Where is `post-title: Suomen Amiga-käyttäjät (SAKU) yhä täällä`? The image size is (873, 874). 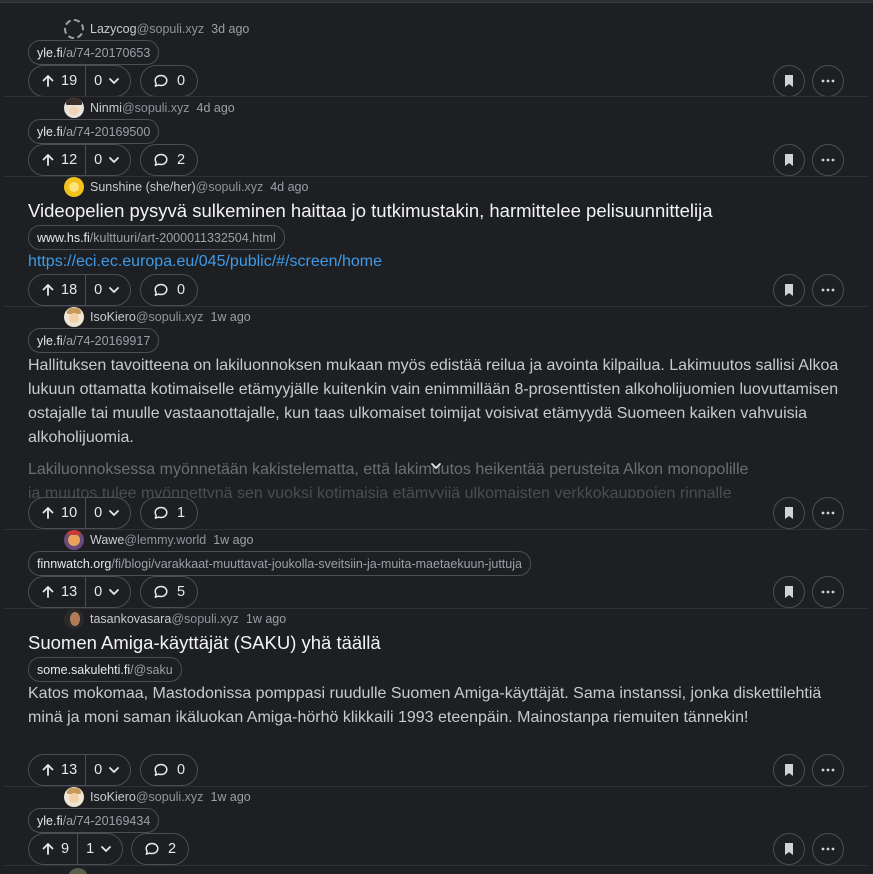
post-title: Suomen Amiga-käyttäjät (SAKU) yhä täällä is located at coordinates (204, 643).